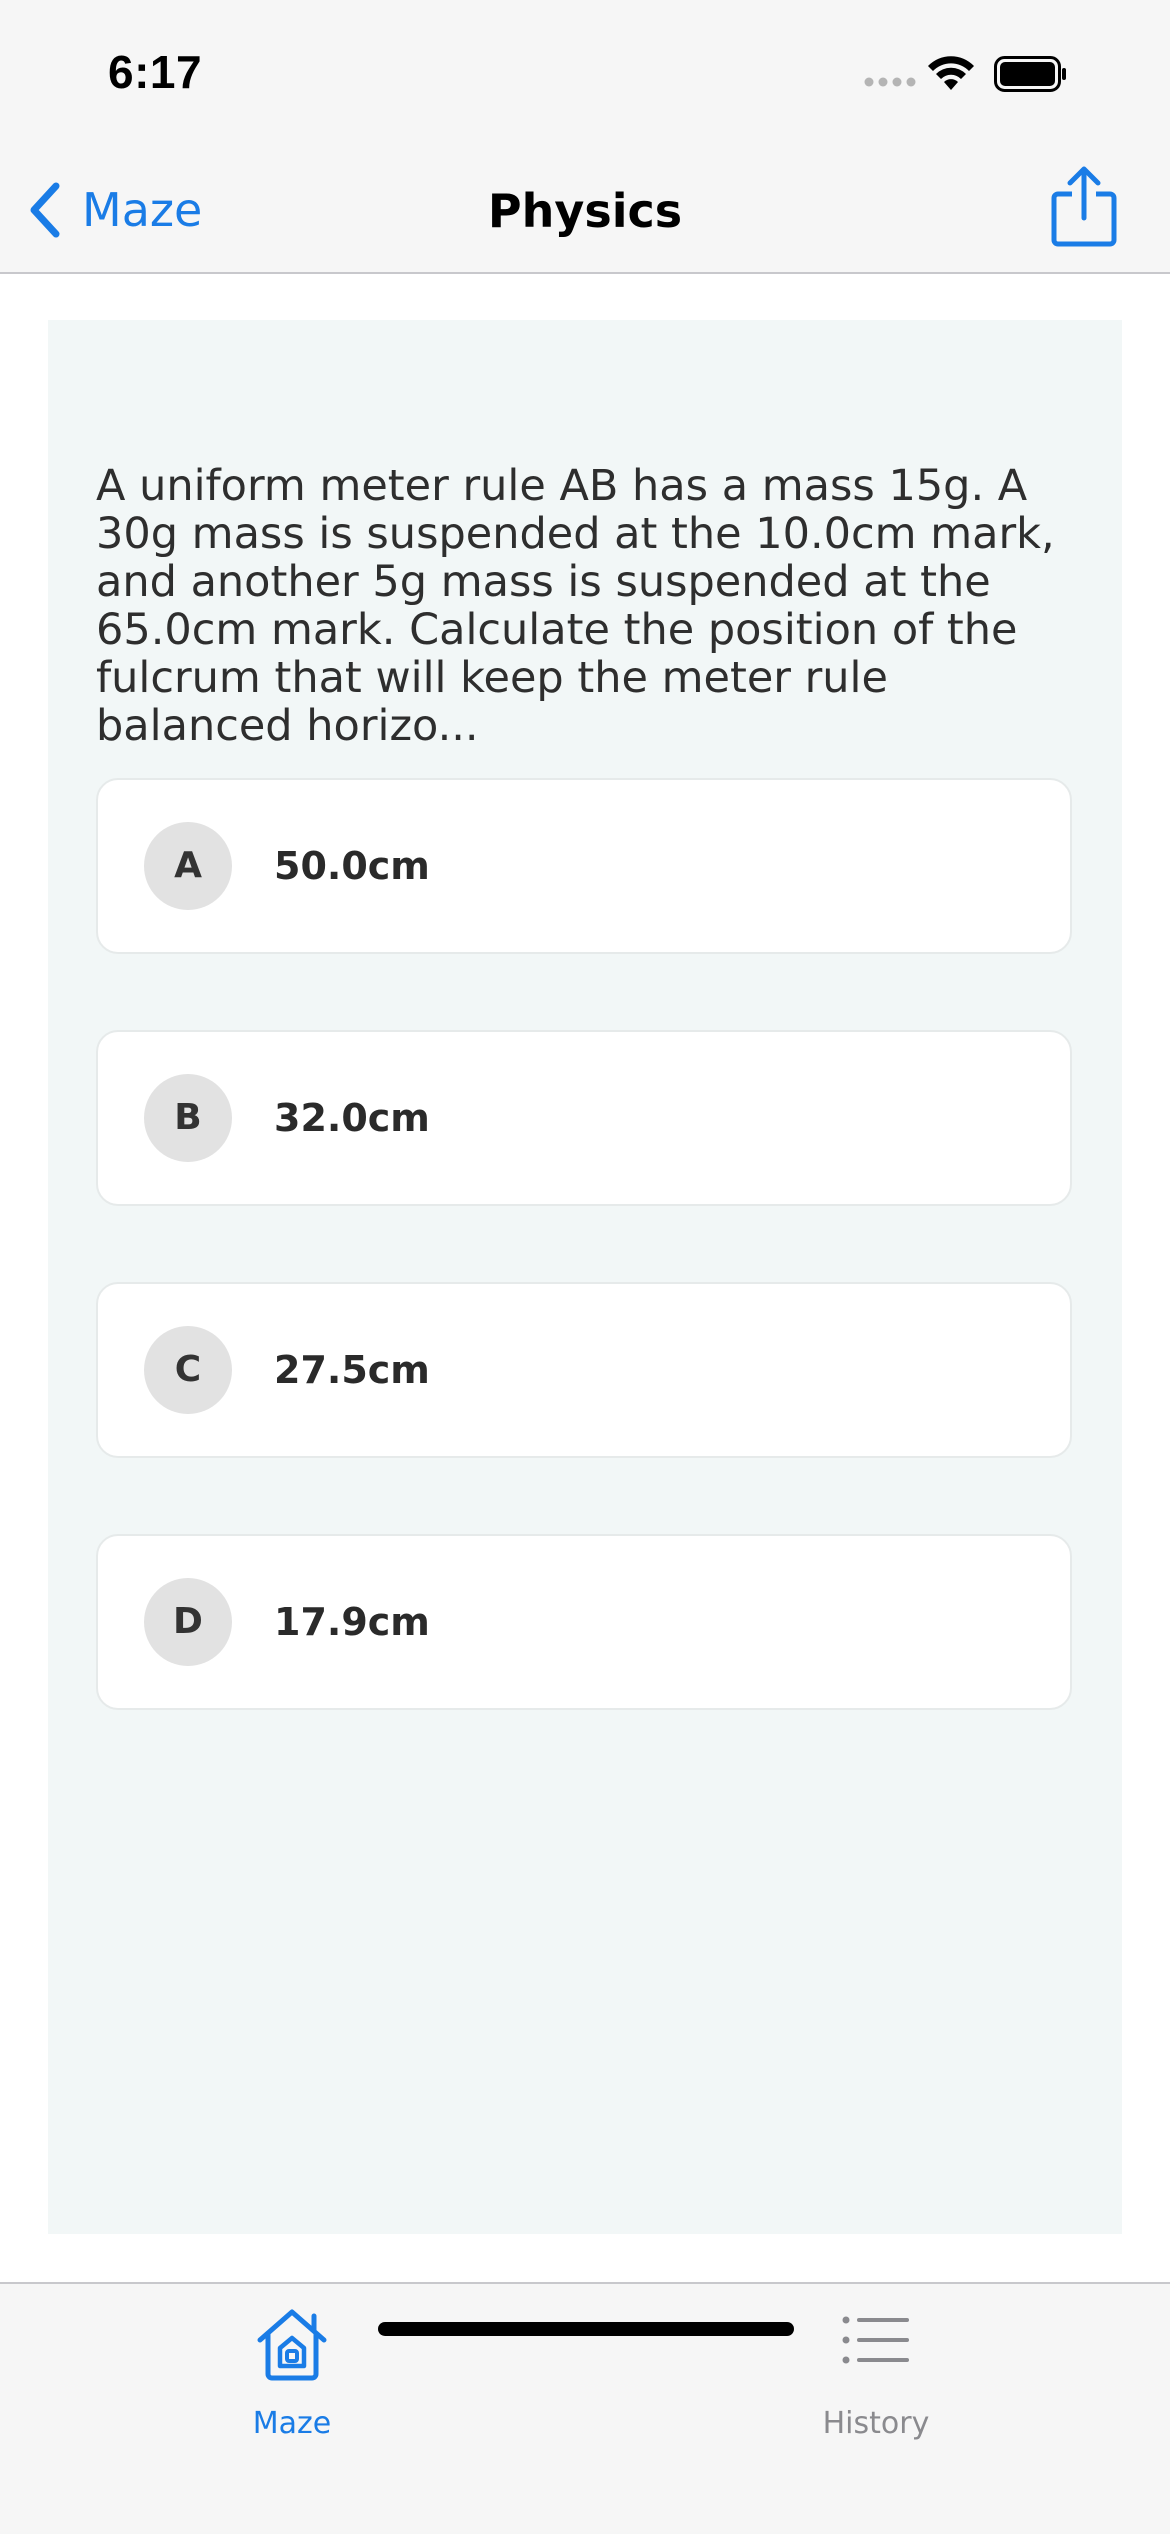 The image size is (1170, 2534). Describe the element at coordinates (352, 1622) in the screenshot. I see `option-text: 17.9cm` at that location.